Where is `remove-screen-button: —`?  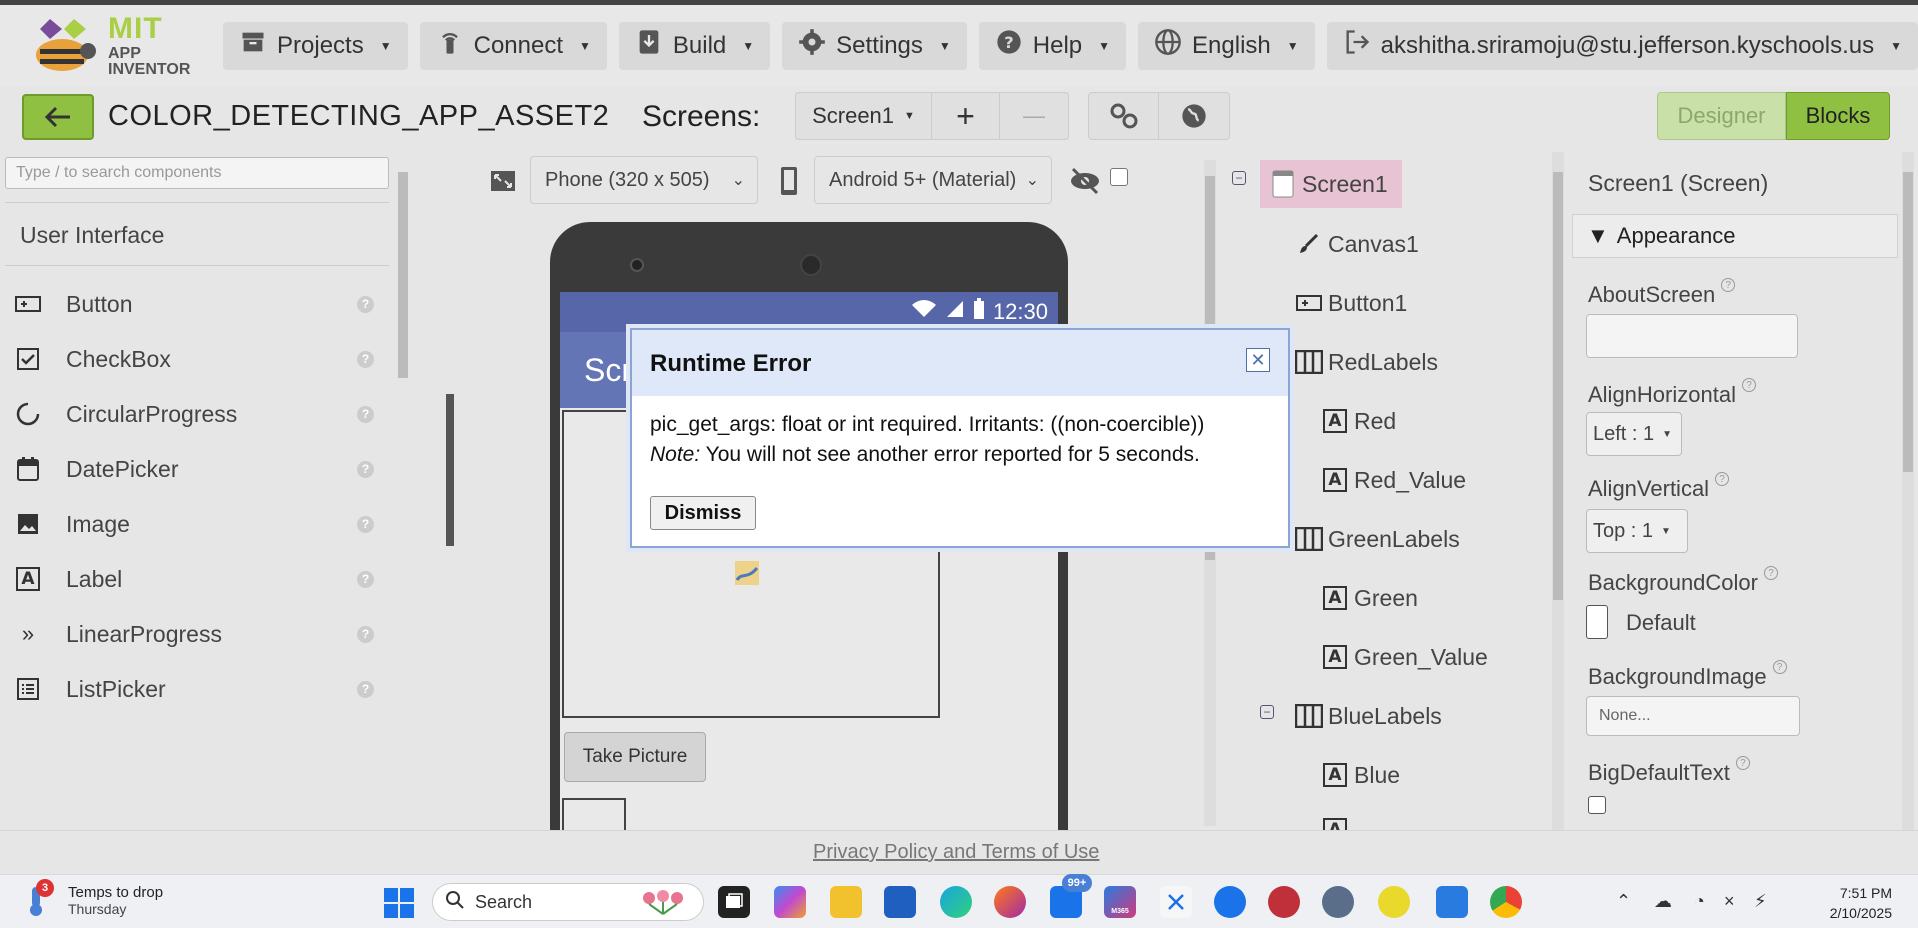 remove-screen-button: — is located at coordinates (1034, 116).